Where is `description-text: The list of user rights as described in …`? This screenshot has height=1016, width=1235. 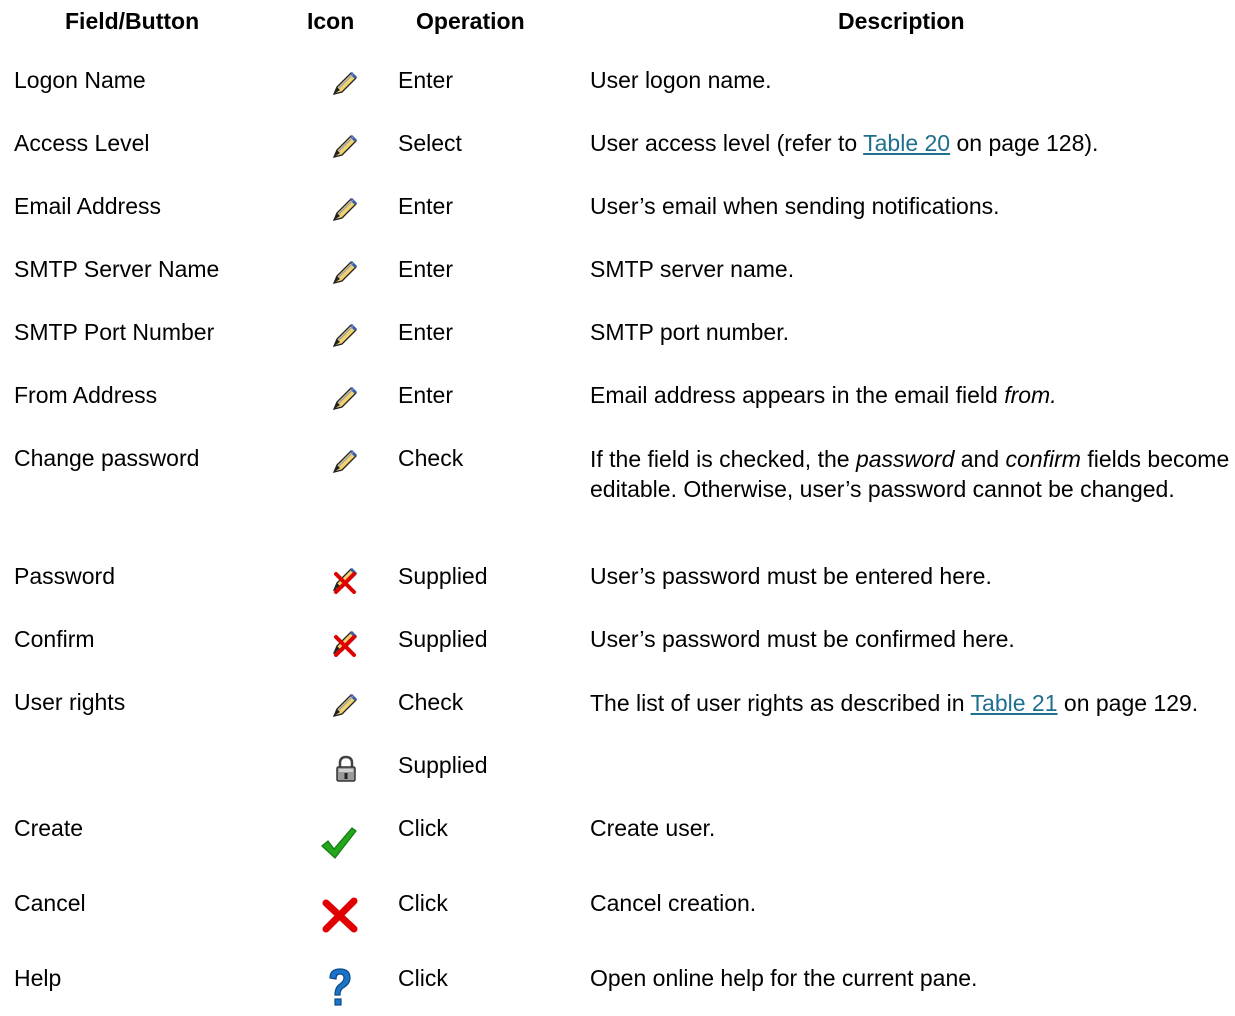
description-text: The list of user rights as described in … is located at coordinates (894, 703).